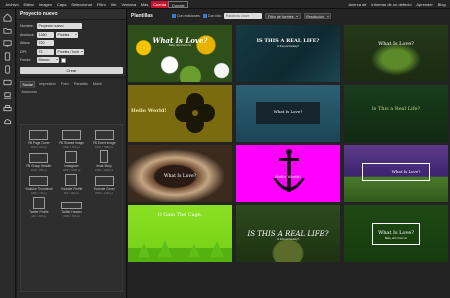 The image size is (450, 298). What do you see at coordinates (113, 4) in the screenshot?
I see `menu-item-ver: Ver` at bounding box center [113, 4].